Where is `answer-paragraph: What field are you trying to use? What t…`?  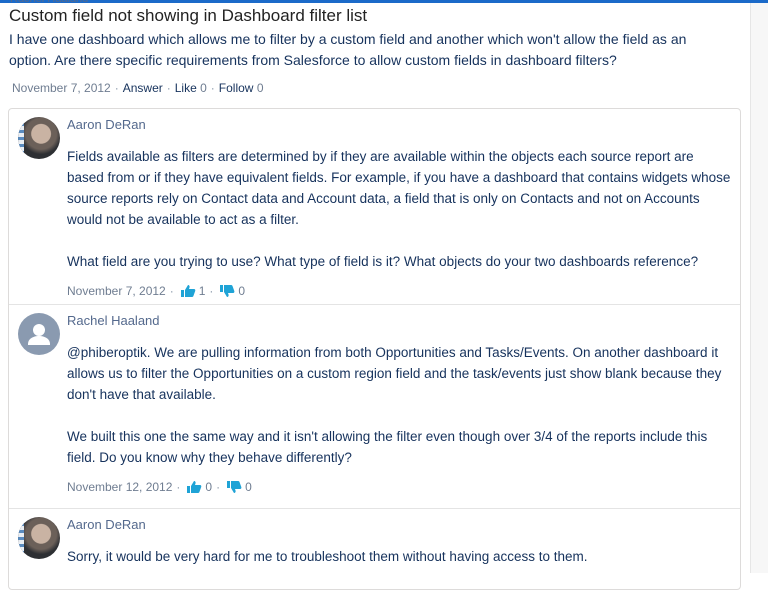
answer-paragraph: What field are you trying to use? What t… is located at coordinates (383, 261).